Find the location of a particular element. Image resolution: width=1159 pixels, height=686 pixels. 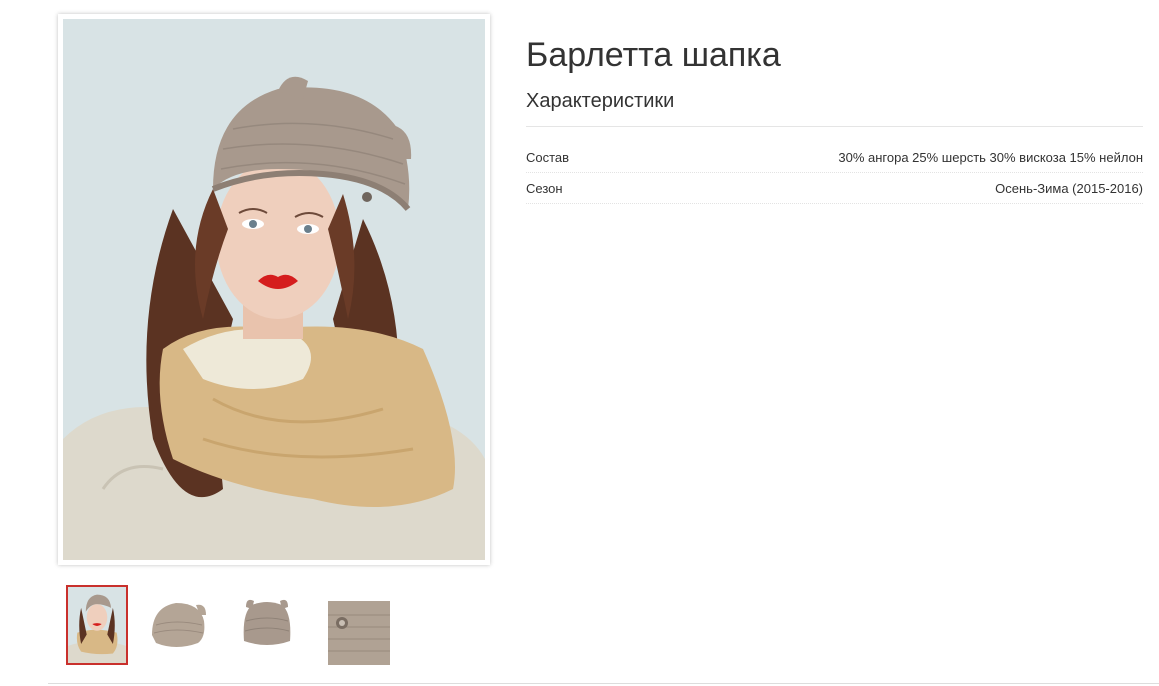

thumbnail-hat-detail-view is located at coordinates (359, 625).